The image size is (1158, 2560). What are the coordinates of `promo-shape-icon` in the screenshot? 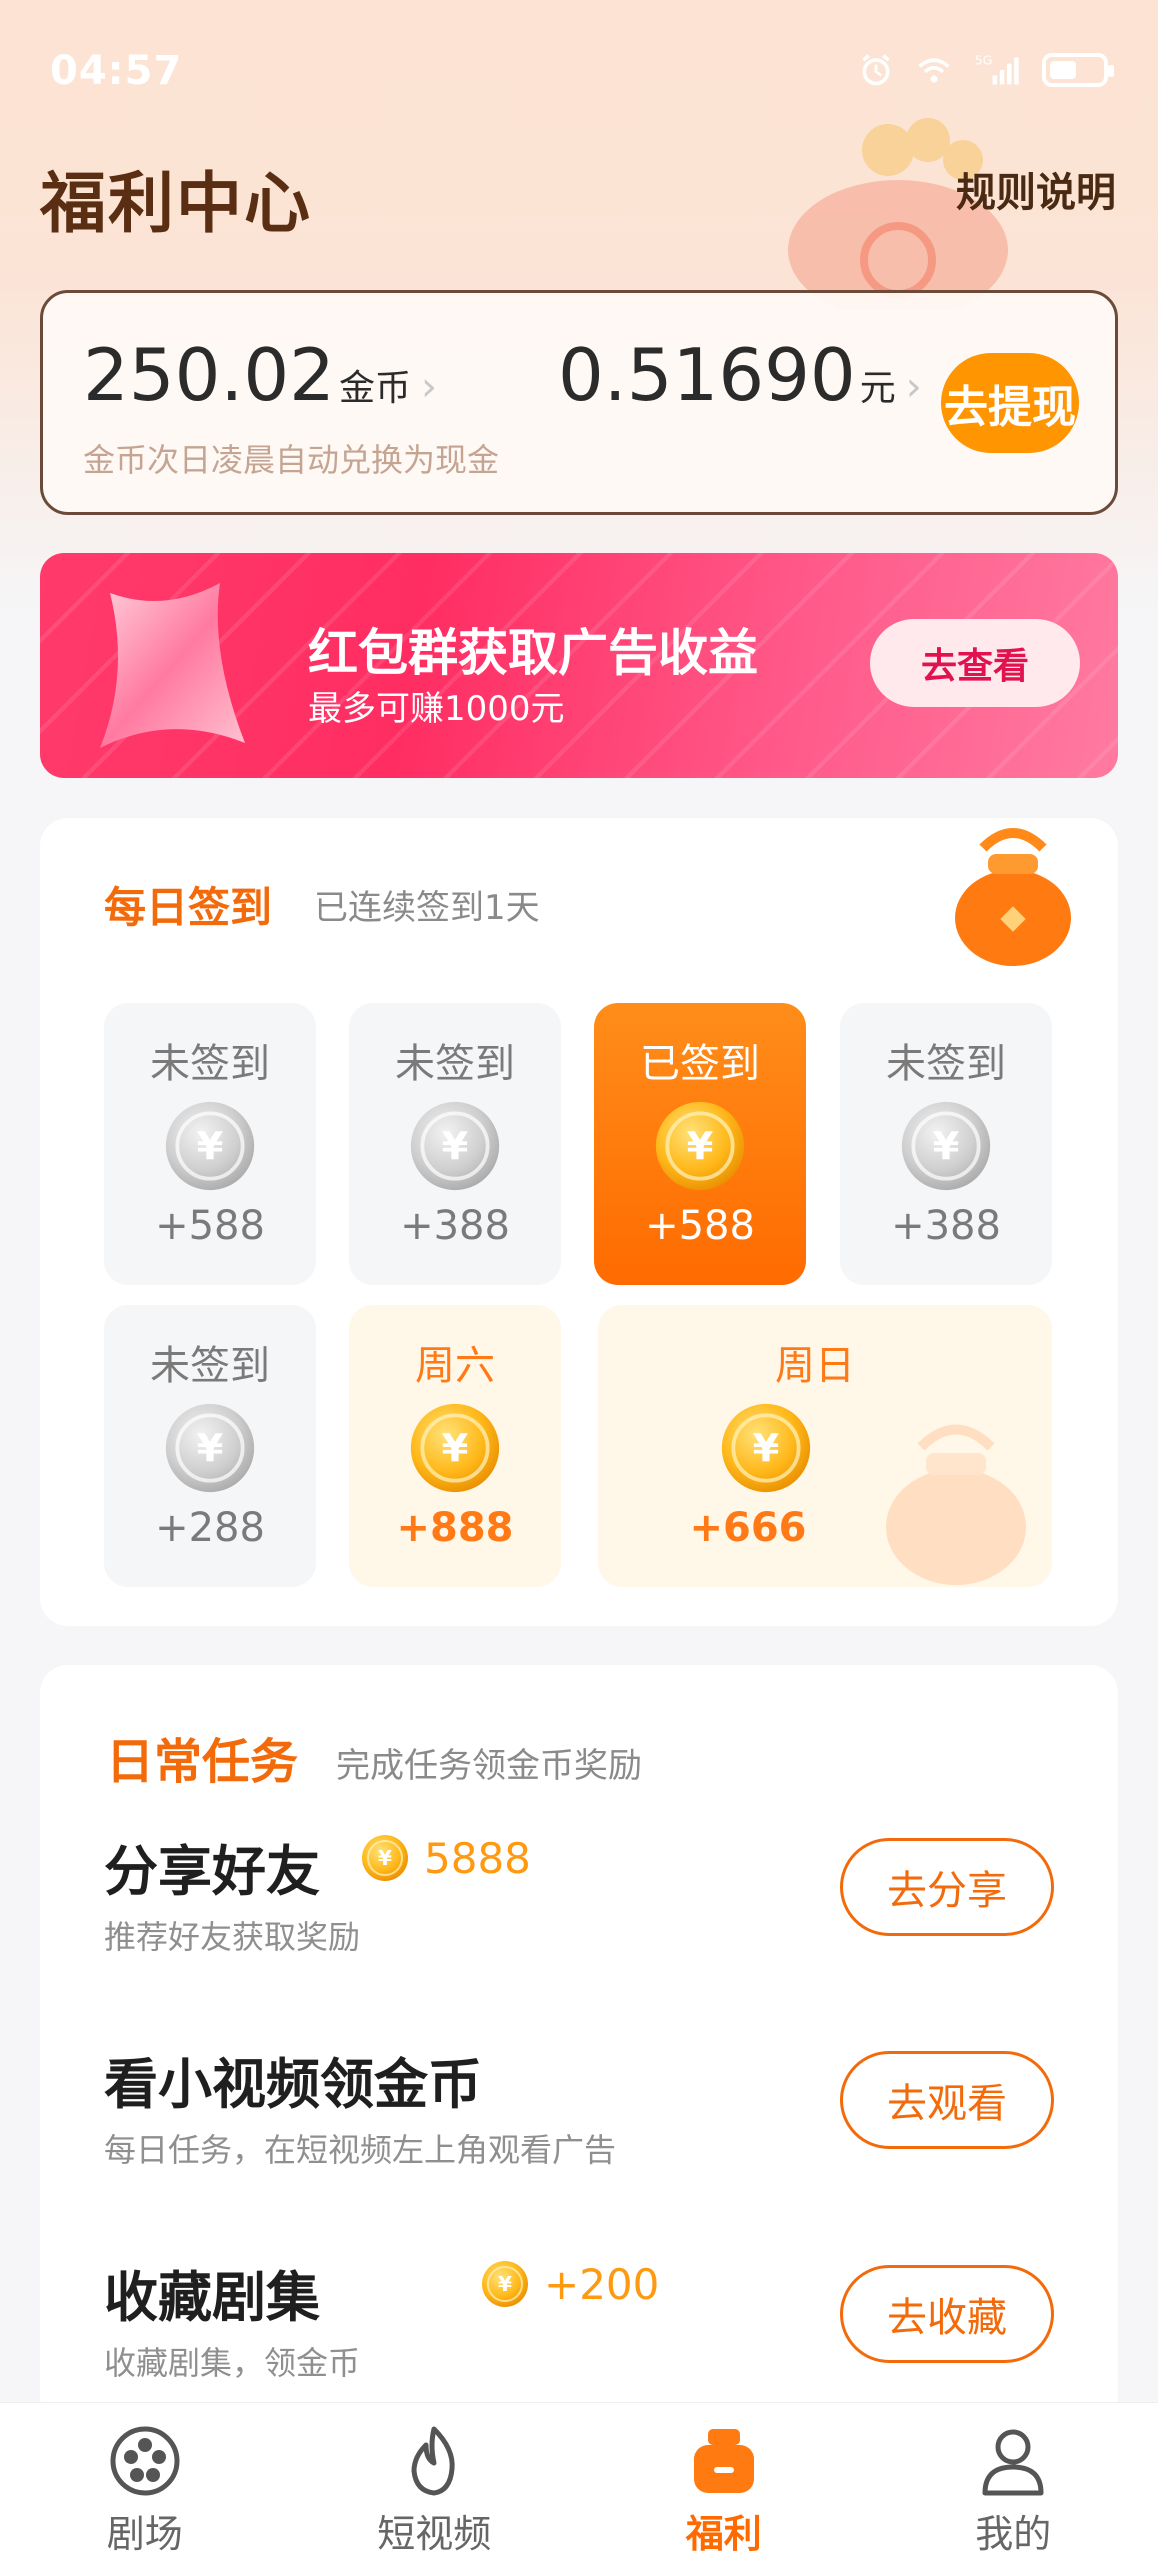 It's located at (172, 665).